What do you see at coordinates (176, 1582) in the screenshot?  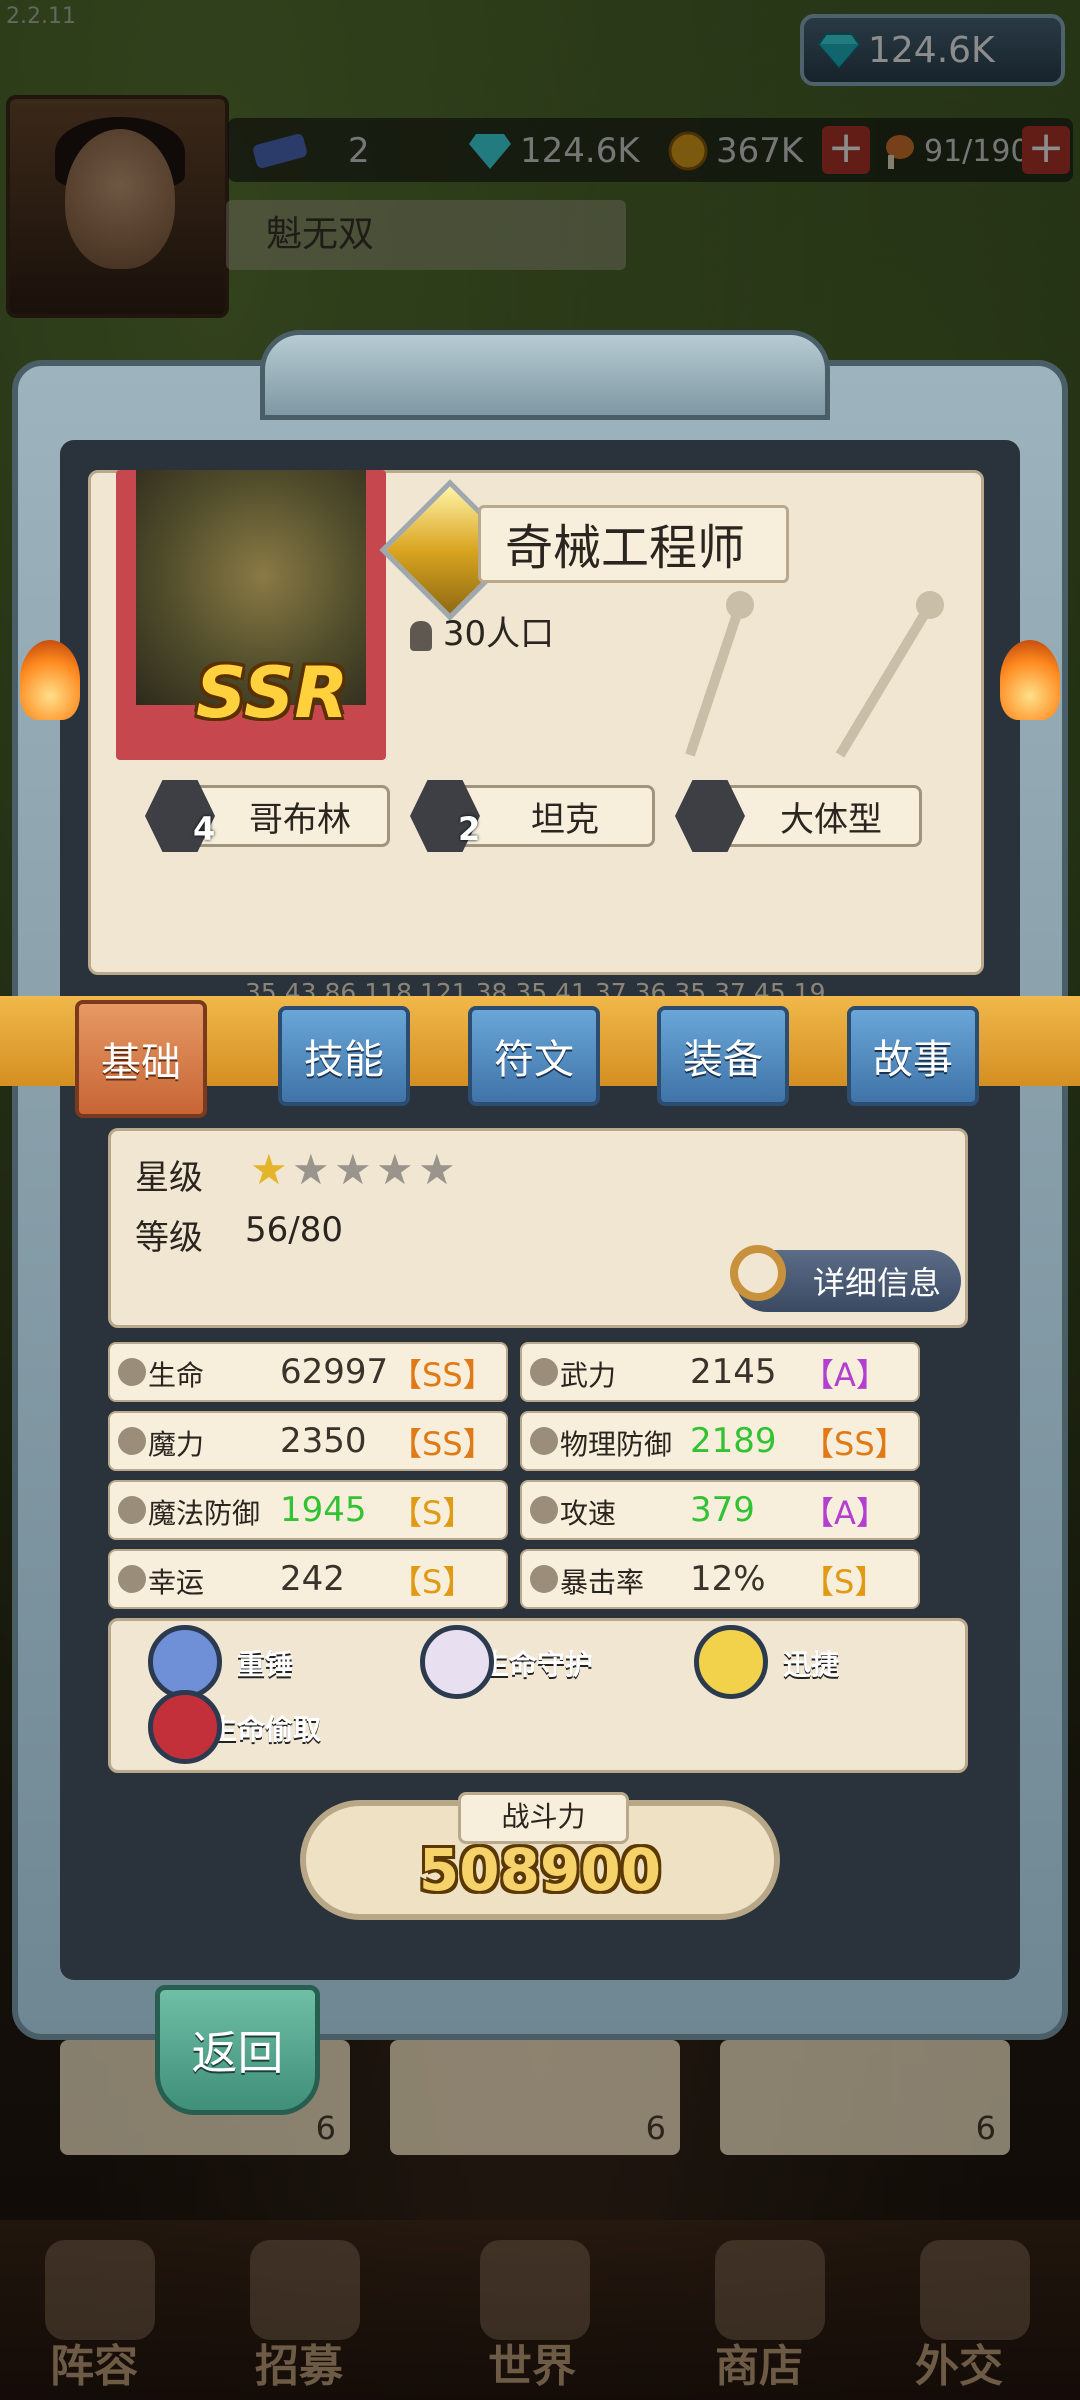 I see `stat-name: 幸运` at bounding box center [176, 1582].